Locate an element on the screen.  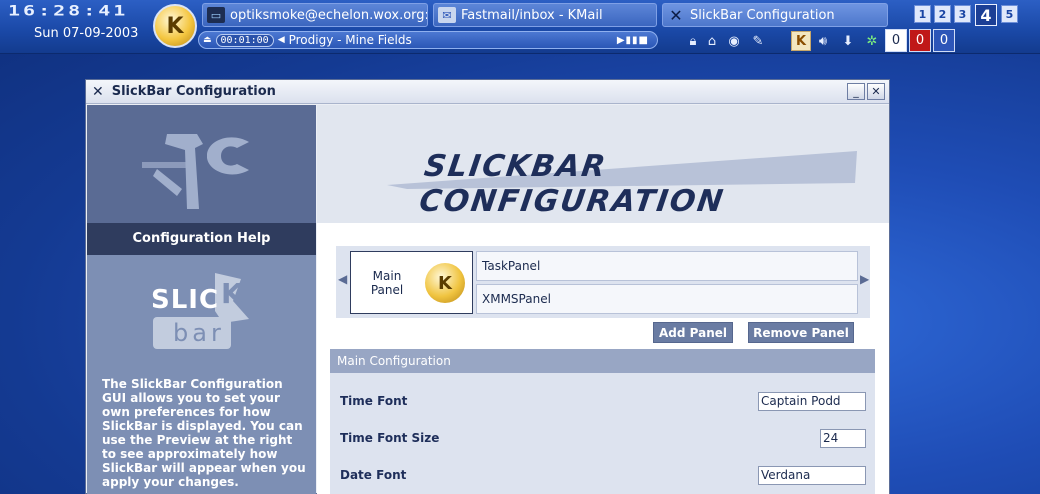
lock-icon: 🔒︎ is located at coordinates (693, 41).